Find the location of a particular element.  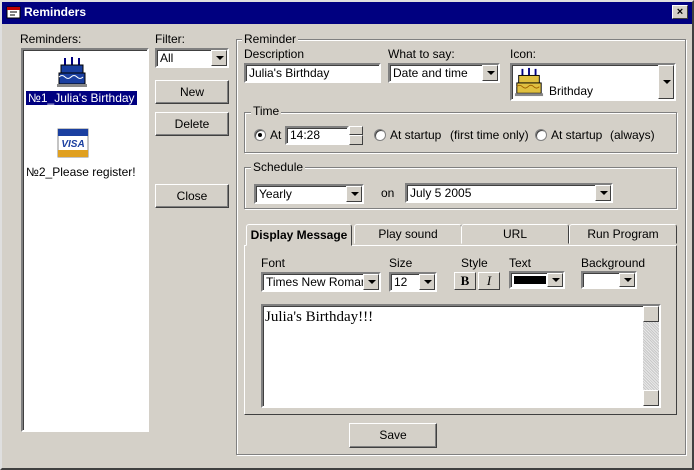

spin-up-icon is located at coordinates (356, 130).